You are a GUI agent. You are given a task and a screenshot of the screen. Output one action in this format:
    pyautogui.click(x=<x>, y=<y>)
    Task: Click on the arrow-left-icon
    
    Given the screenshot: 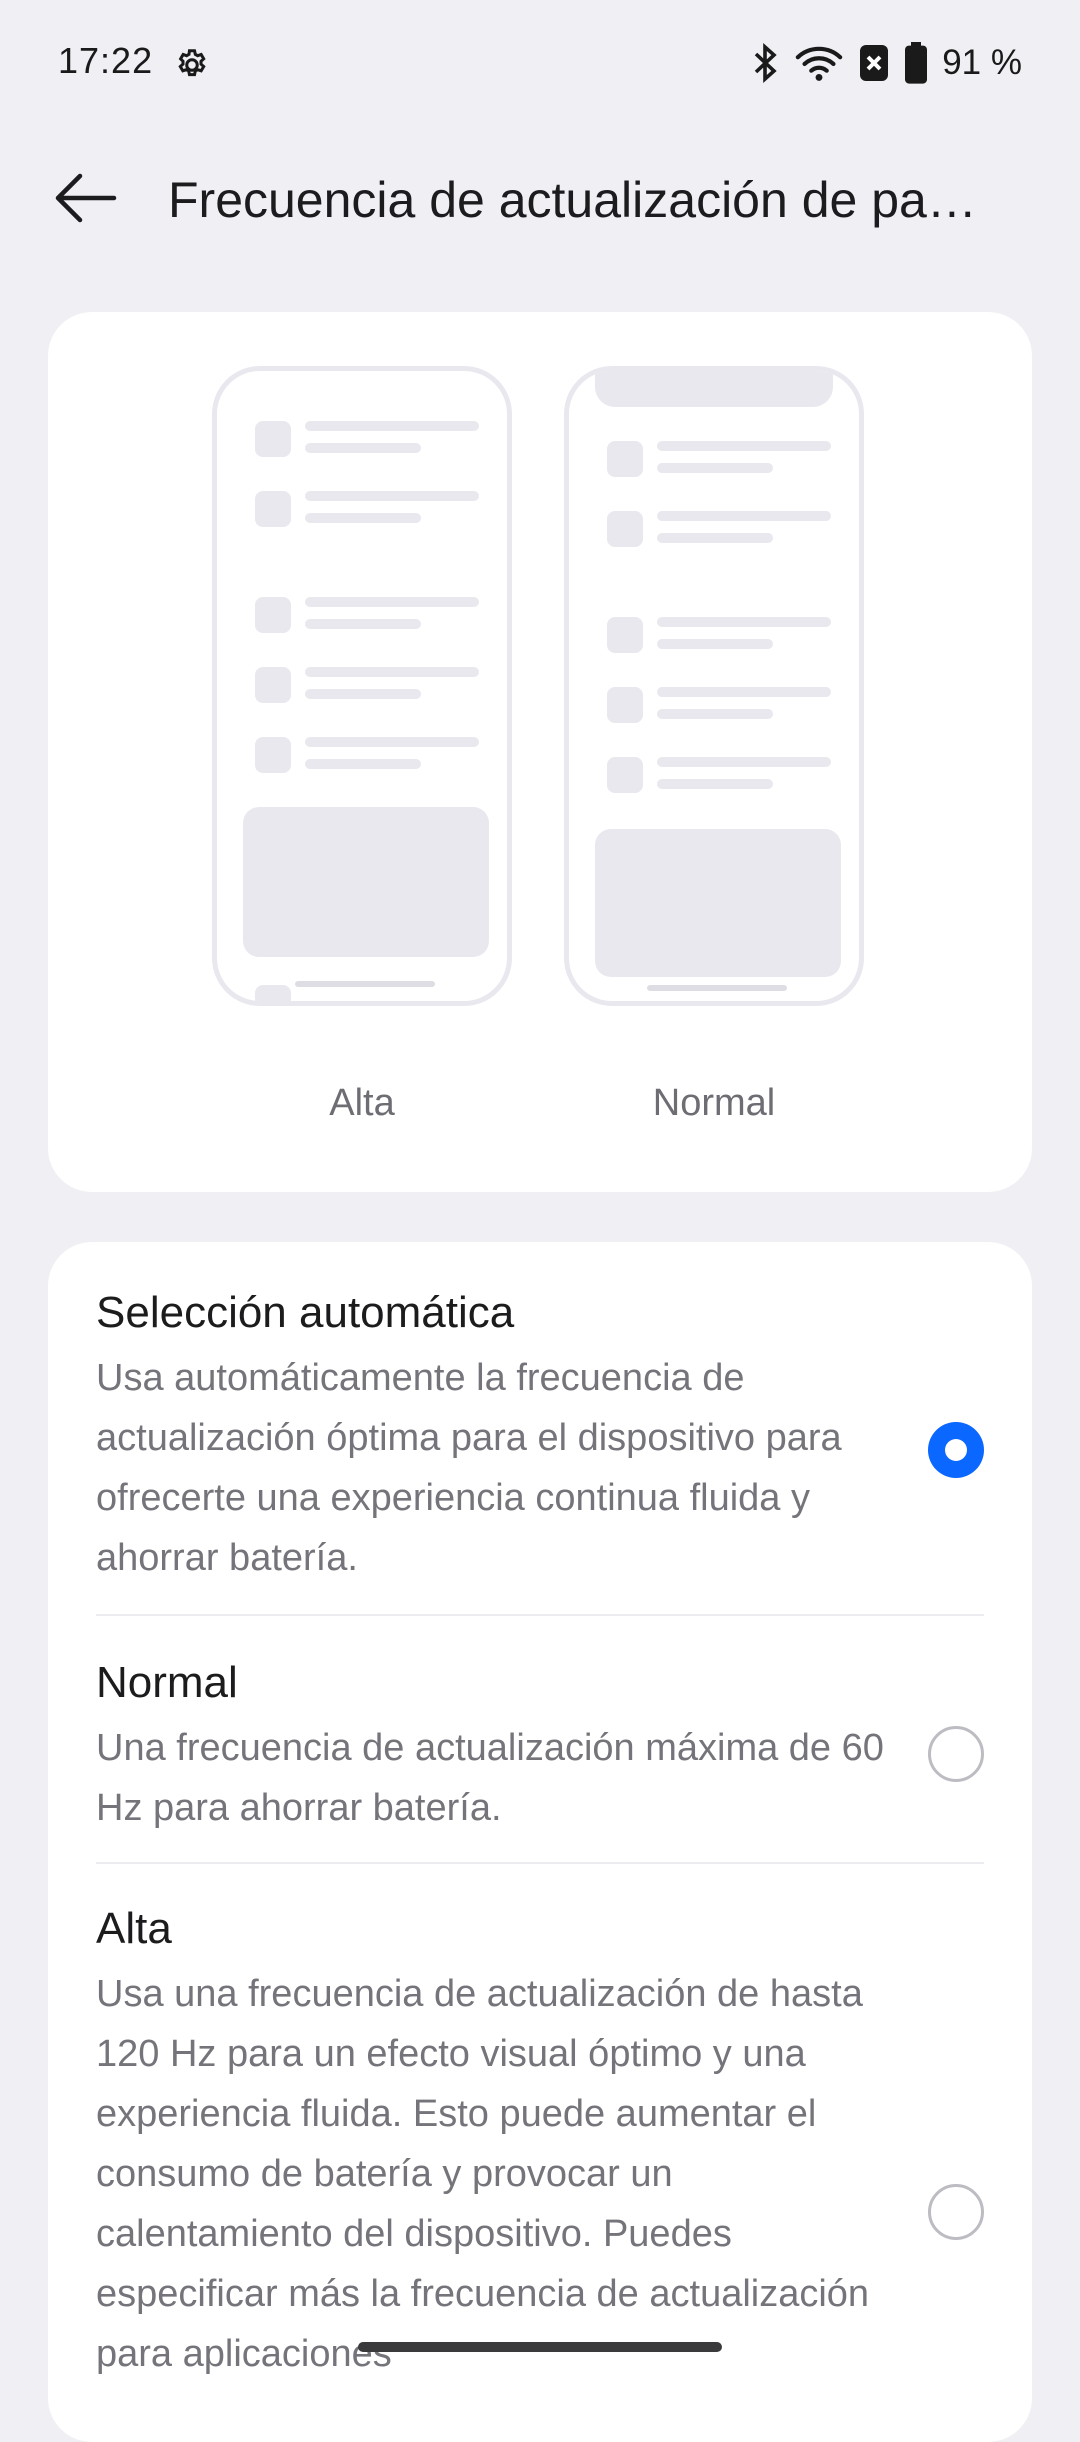 What is the action you would take?
    pyautogui.click(x=85, y=200)
    